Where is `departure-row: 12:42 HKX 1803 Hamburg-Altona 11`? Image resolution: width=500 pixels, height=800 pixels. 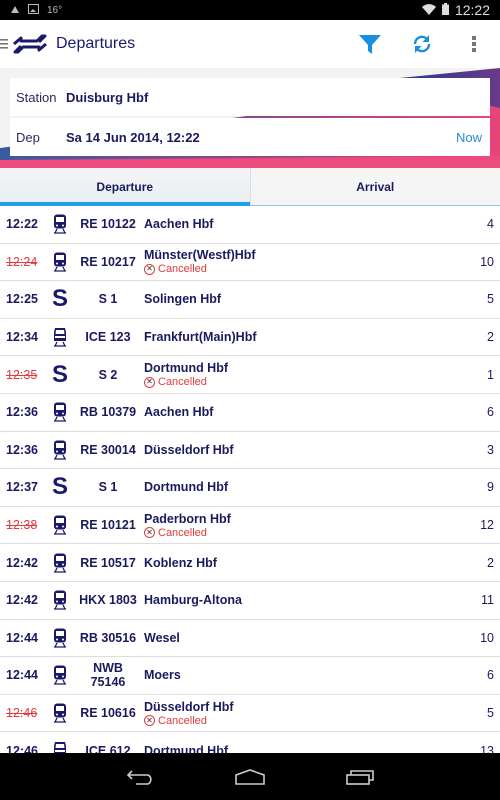 departure-row: 12:42 HKX 1803 Hamburg-Altona 11 is located at coordinates (250, 601).